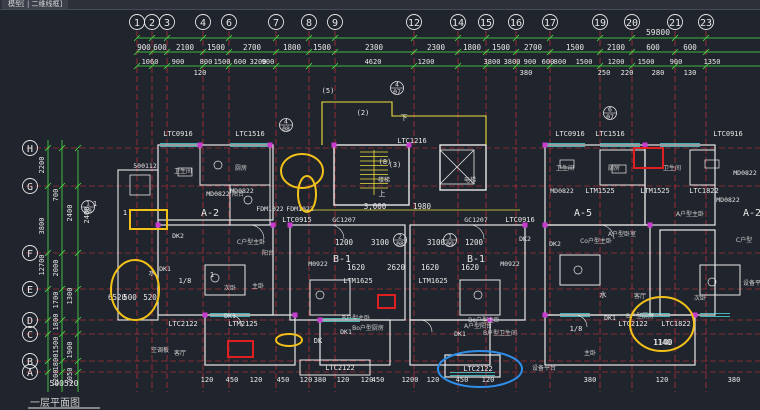 The height and width of the screenshot is (410, 760). I want to click on section-mark: 109, so click(450, 240).